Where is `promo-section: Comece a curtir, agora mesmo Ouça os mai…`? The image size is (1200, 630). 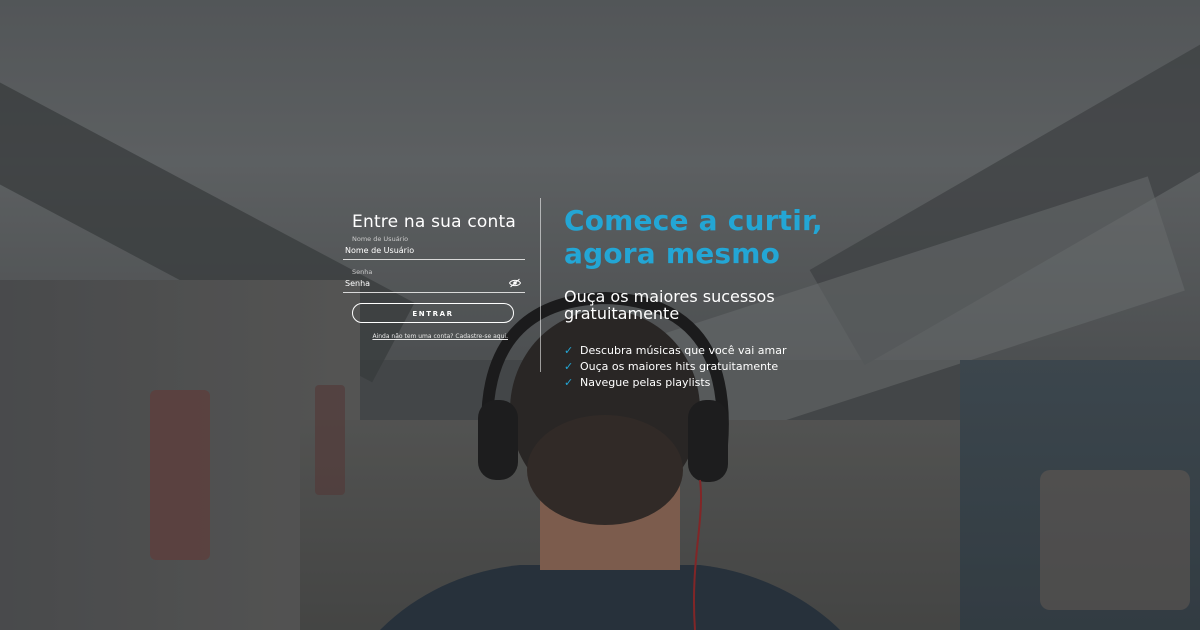 promo-section: Comece a curtir, agora mesmo Ouça os mai… is located at coordinates (734, 297).